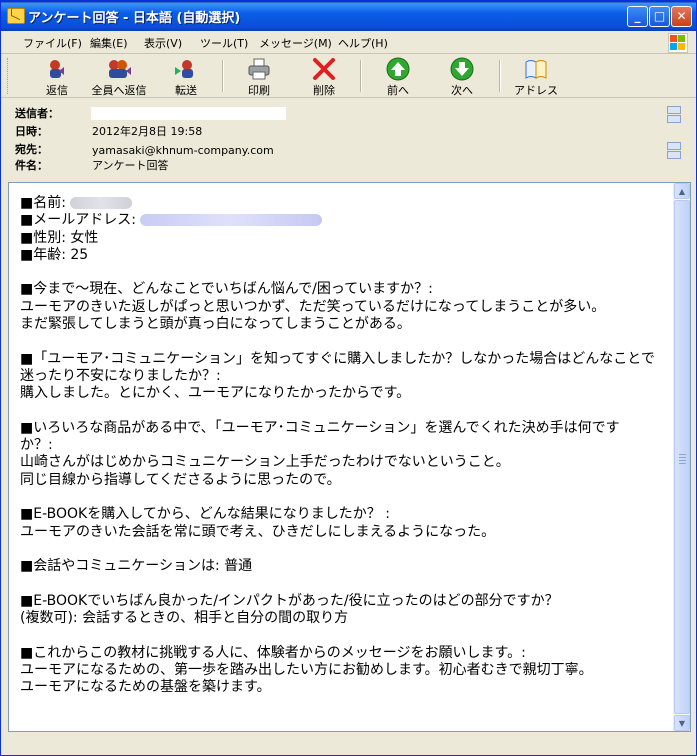 The height and width of the screenshot is (756, 697). Describe the element at coordinates (54, 254) in the screenshot. I see `age-line: ■年齢: 25` at that location.